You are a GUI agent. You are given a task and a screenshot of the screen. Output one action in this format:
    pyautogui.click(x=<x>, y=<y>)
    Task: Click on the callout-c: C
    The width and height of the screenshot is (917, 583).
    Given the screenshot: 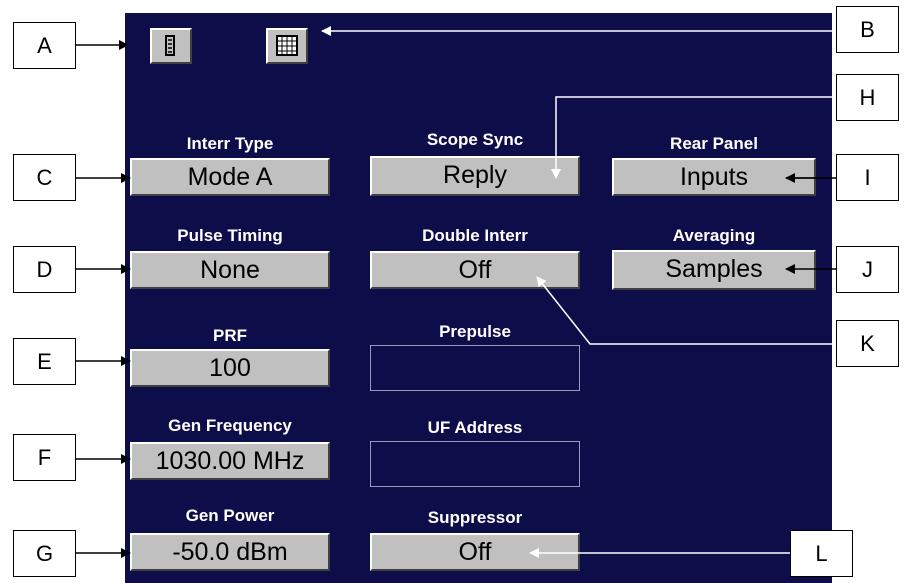 What is the action you would take?
    pyautogui.click(x=44, y=177)
    